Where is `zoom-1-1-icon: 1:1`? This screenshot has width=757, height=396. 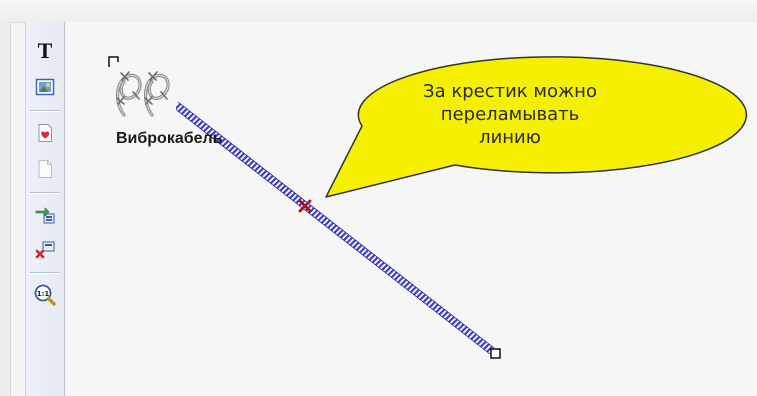 zoom-1-1-icon: 1:1 is located at coordinates (45, 295).